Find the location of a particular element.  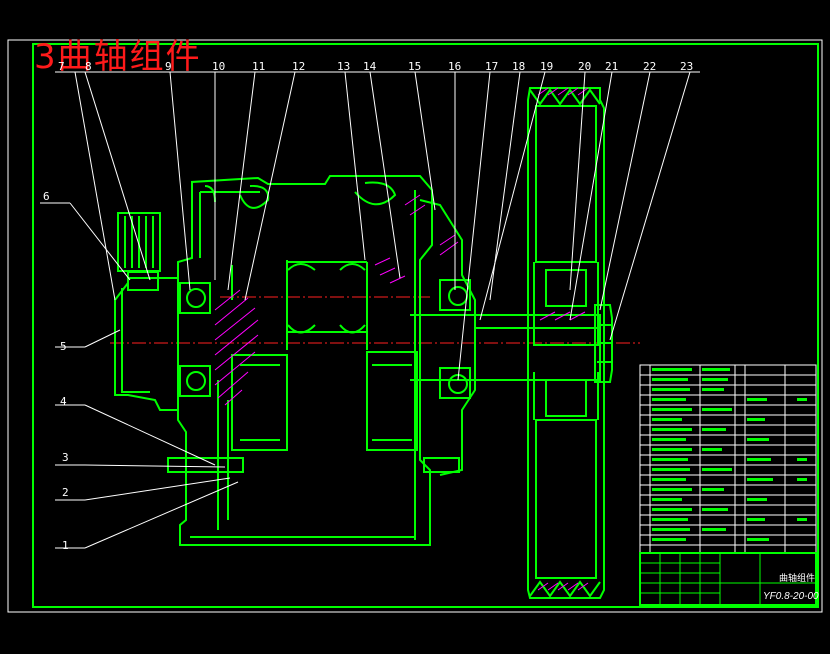

balloon-3: 3 is located at coordinates (65, 457).